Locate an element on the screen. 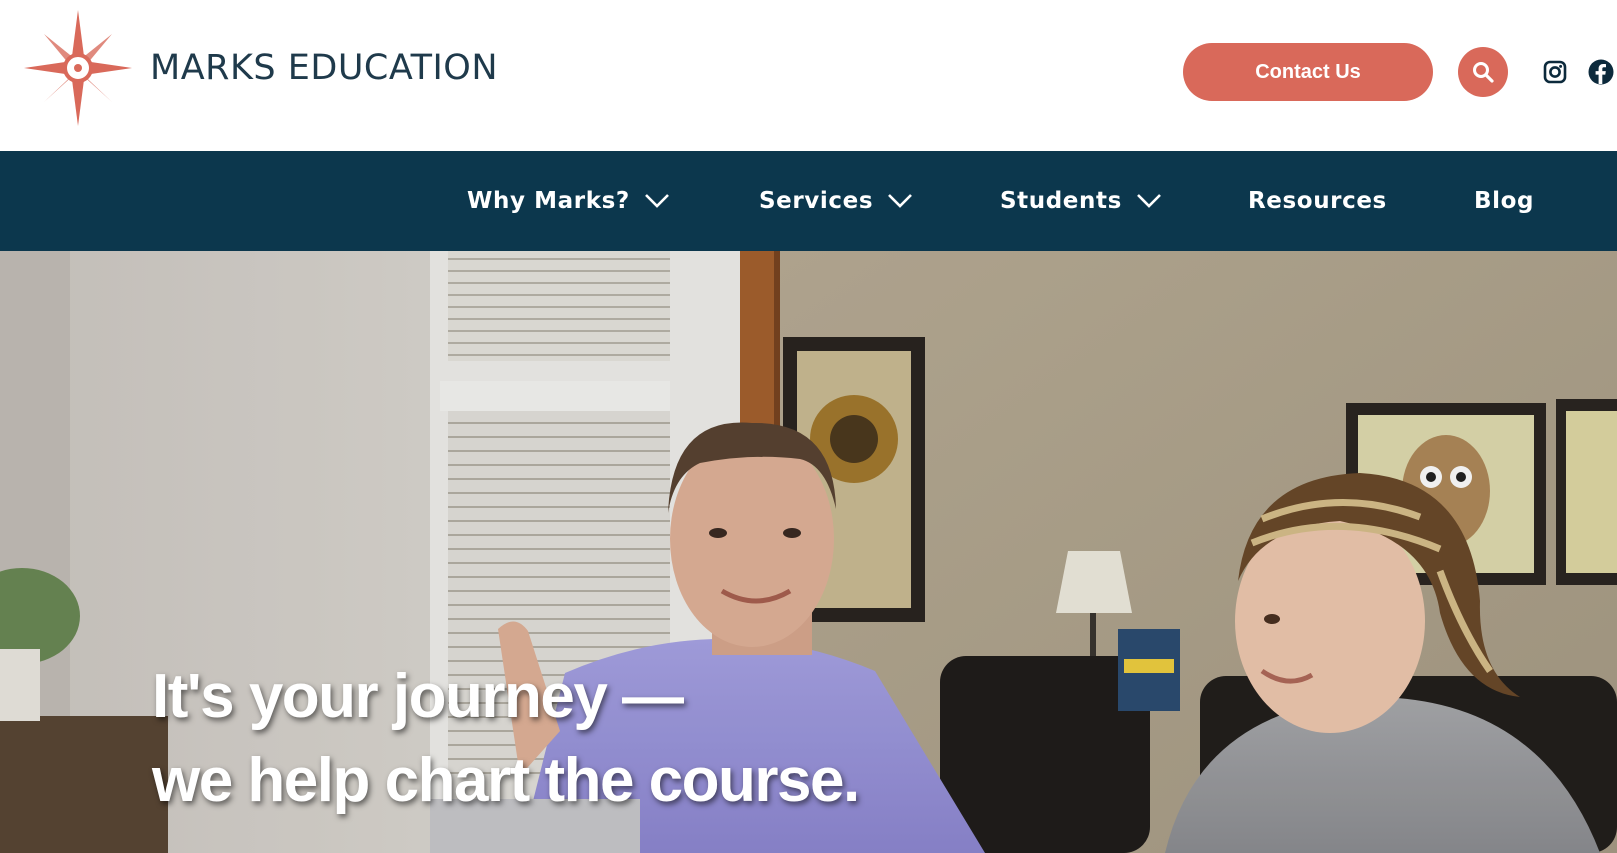 The height and width of the screenshot is (853, 1617). nav-item-services: Services is located at coordinates (836, 201).